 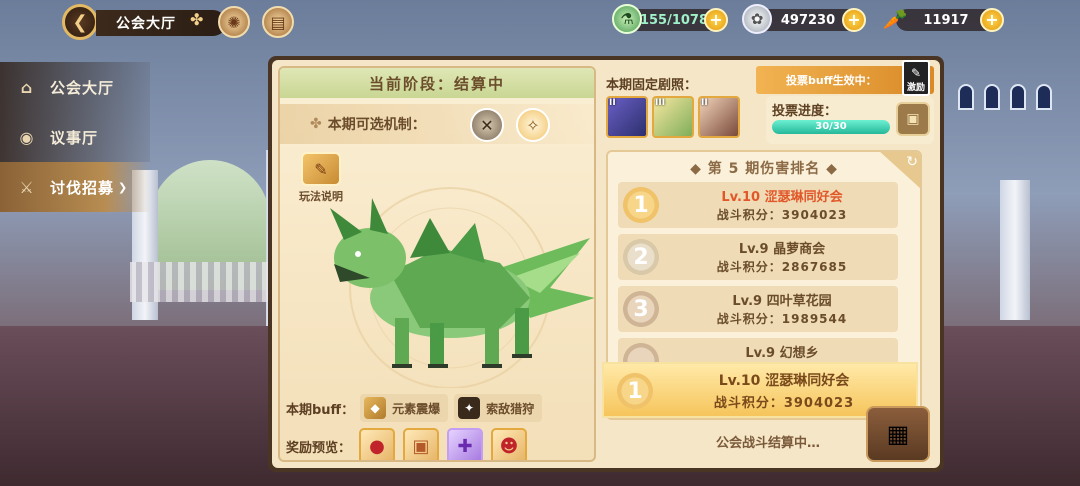 What do you see at coordinates (641, 309) in the screenshot?
I see `rank-badge: 3` at bounding box center [641, 309].